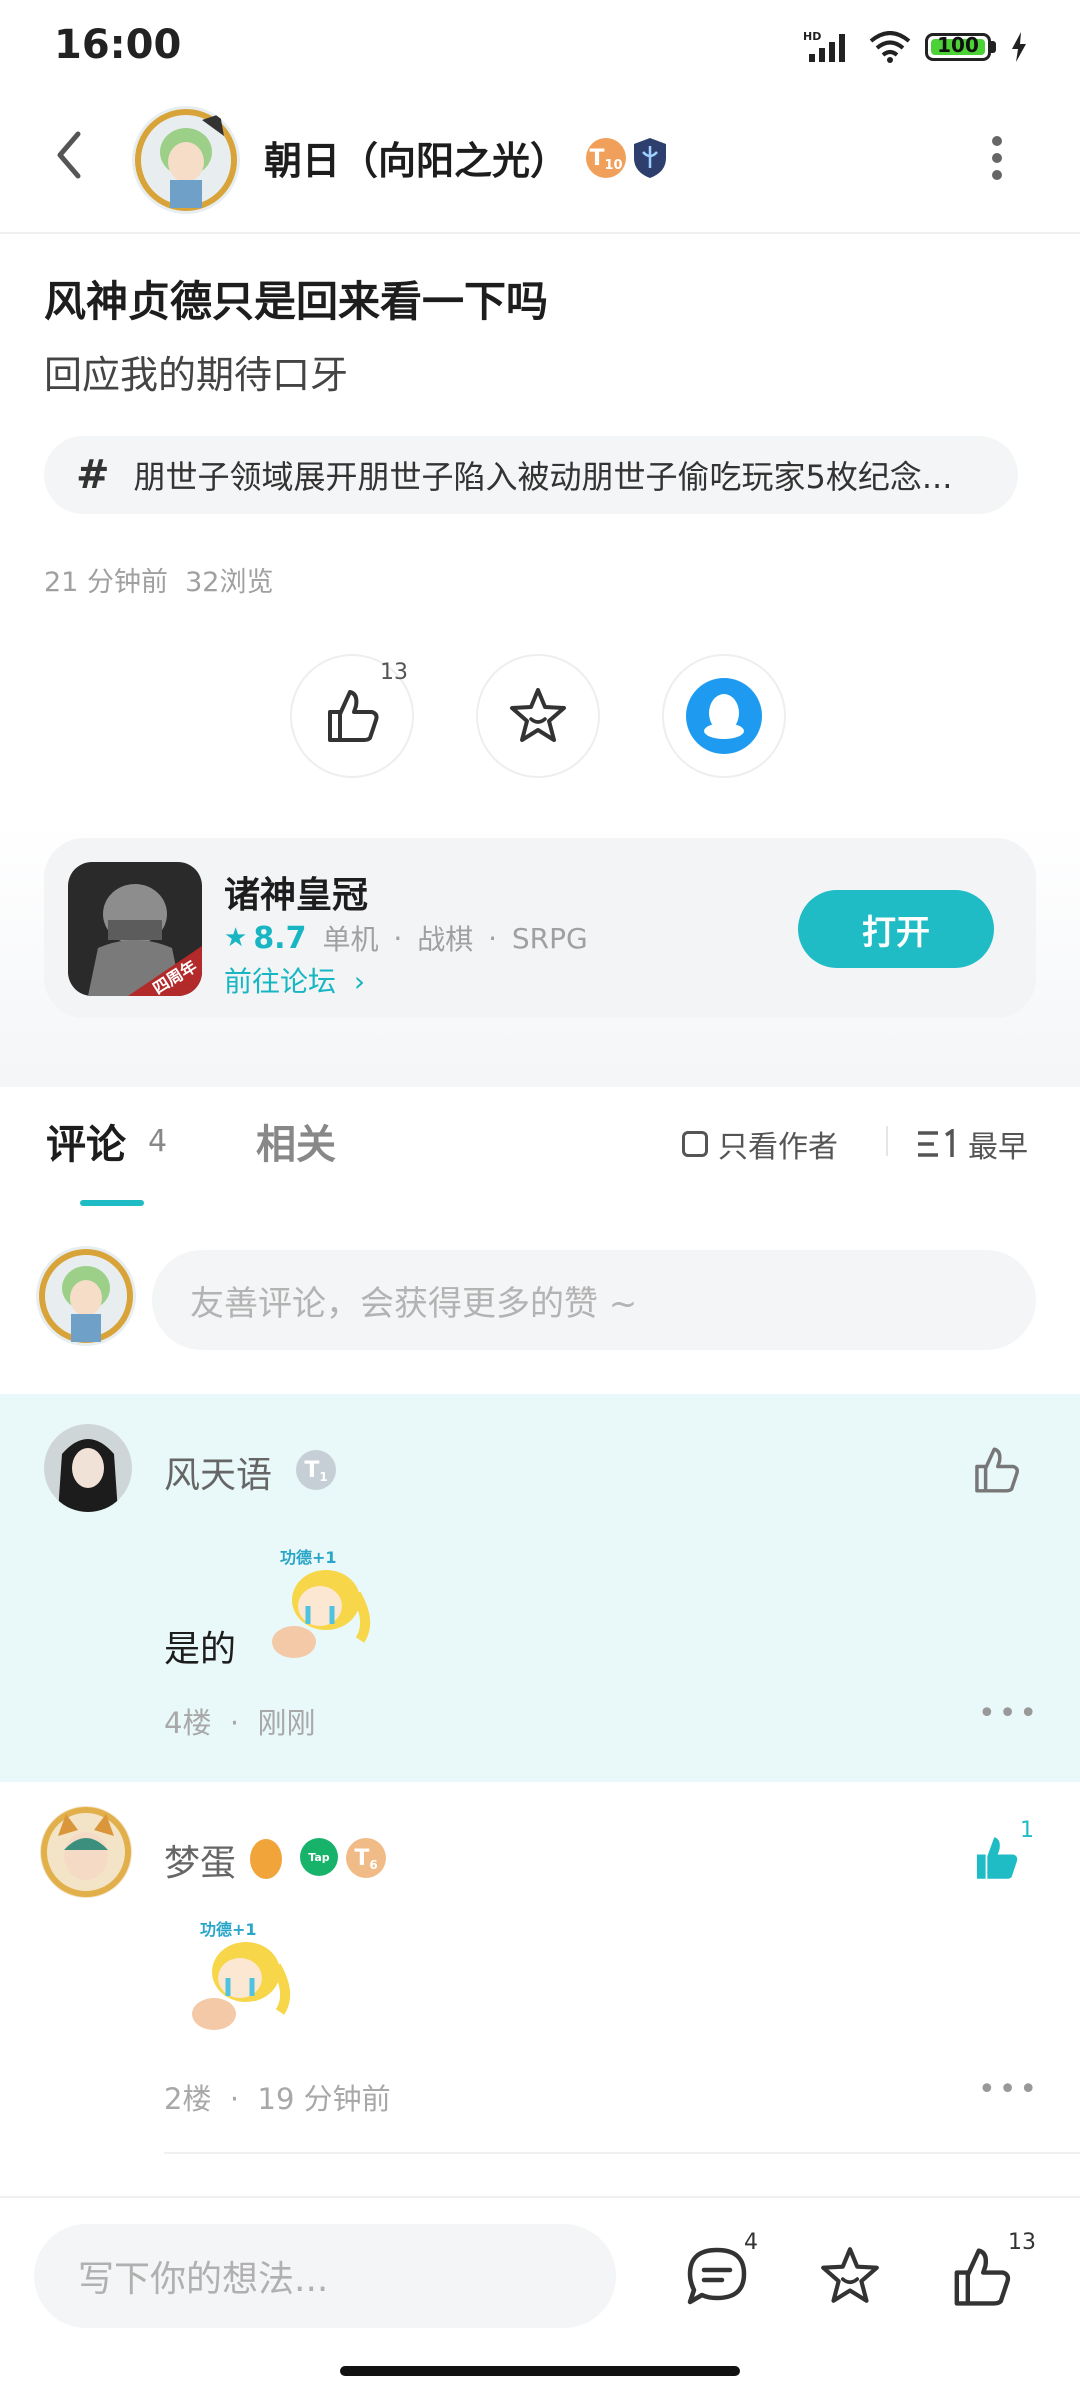 This screenshot has height=2402, width=1080. What do you see at coordinates (93, 475) in the screenshot?
I see `hashtag-icon: #` at bounding box center [93, 475].